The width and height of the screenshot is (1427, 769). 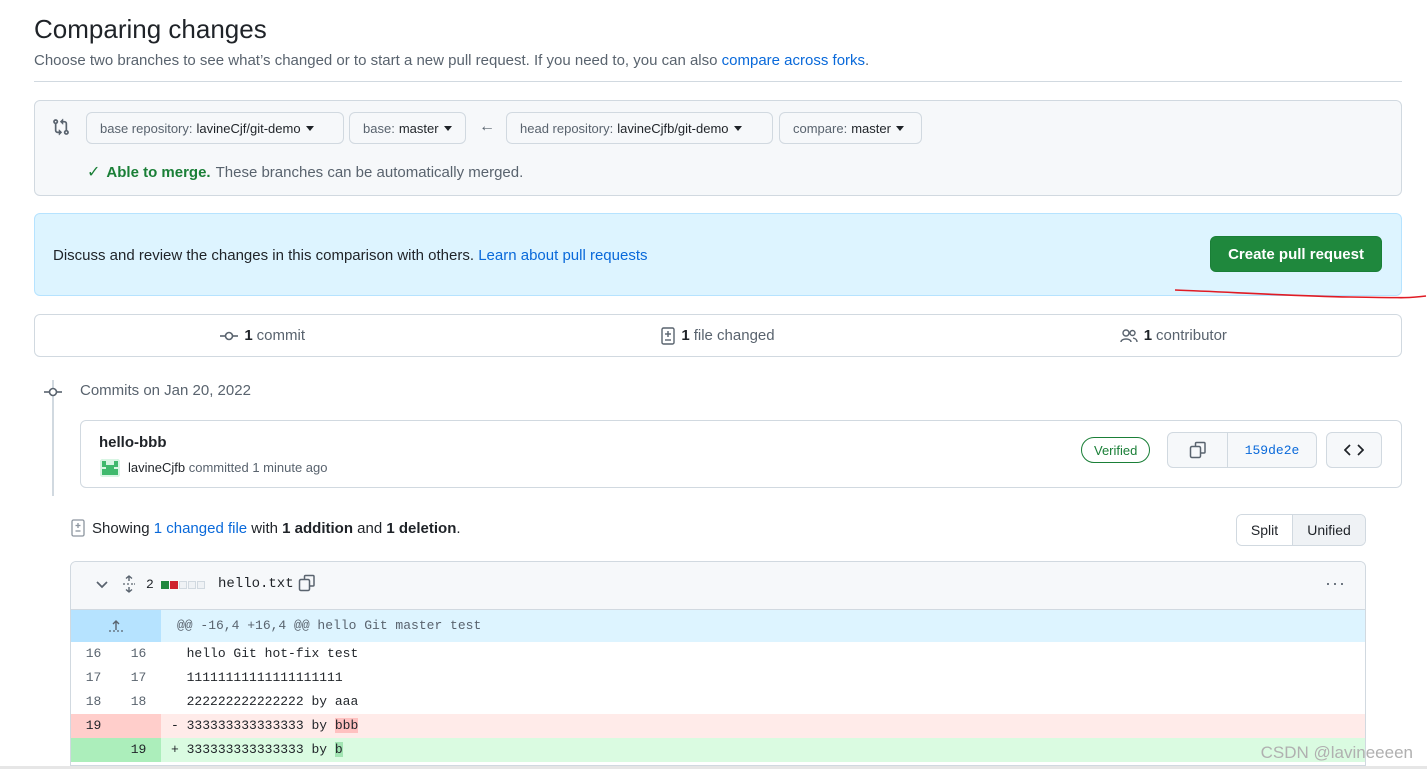 What do you see at coordinates (1272, 450) in the screenshot?
I see `commit-sha-link: 159de2e` at bounding box center [1272, 450].